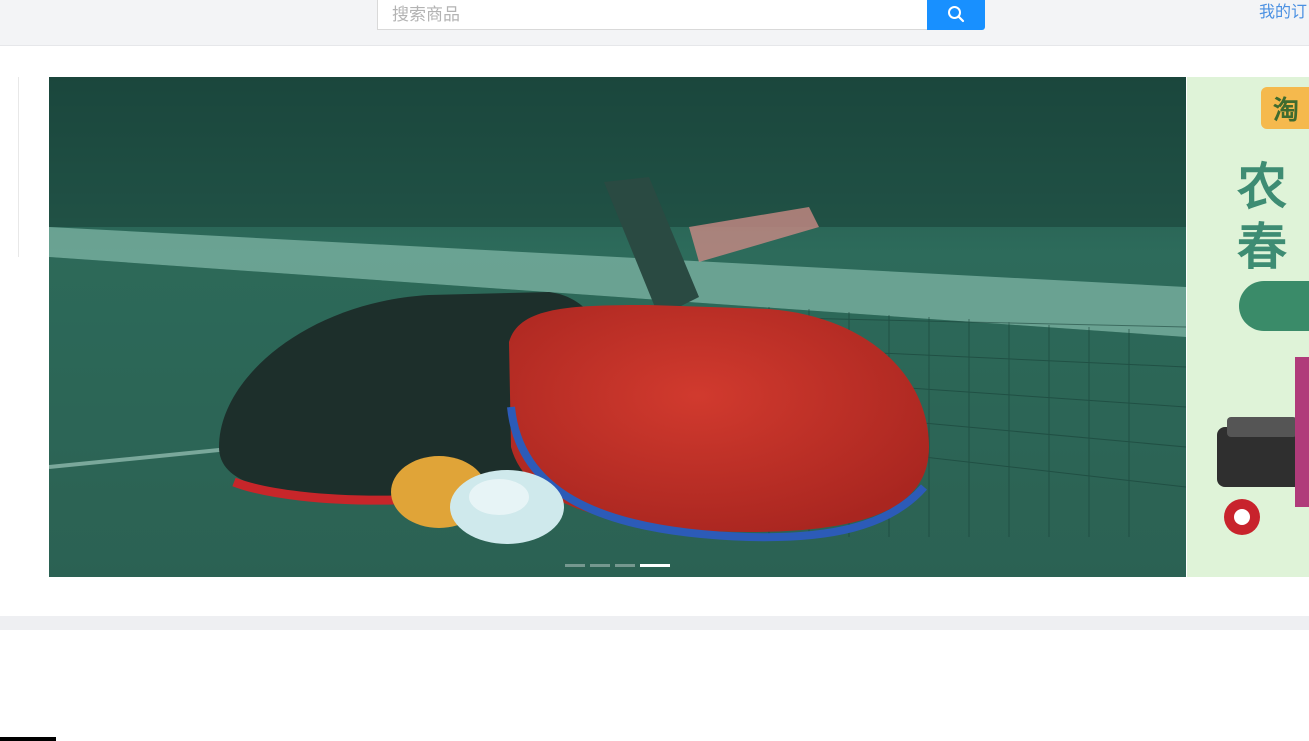 This screenshot has height=741, width=1309. What do you see at coordinates (28, 739) in the screenshot?
I see `section-marker` at bounding box center [28, 739].